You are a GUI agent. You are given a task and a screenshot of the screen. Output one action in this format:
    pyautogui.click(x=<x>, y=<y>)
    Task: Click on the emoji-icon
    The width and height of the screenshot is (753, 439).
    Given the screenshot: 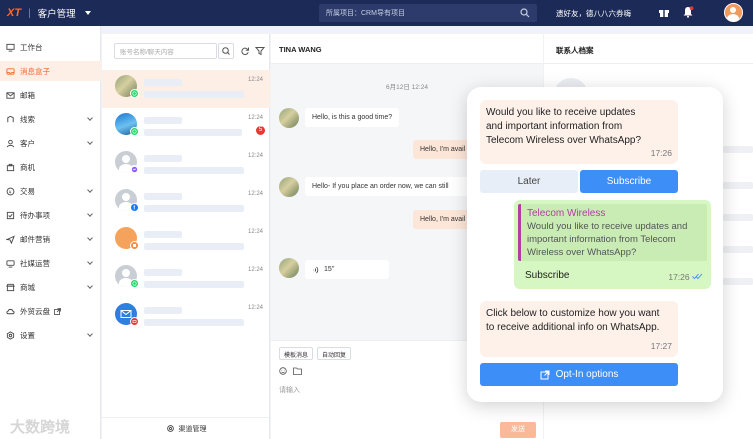 What is the action you would take?
    pyautogui.click(x=283, y=371)
    